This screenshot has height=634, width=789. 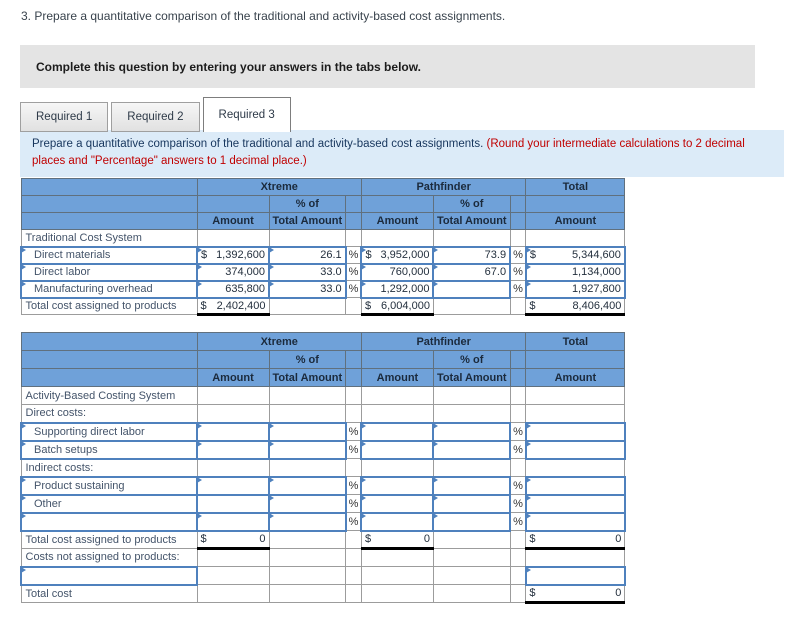 I want to click on xtreme-percent-input: 26.1, so click(x=307, y=255).